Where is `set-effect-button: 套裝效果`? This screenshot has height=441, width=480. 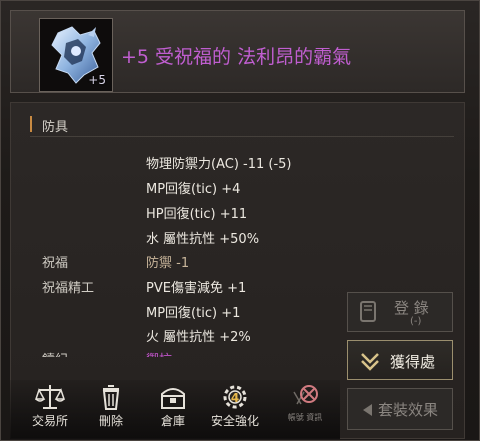
set-effect-button: 套裝效果 is located at coordinates (400, 409).